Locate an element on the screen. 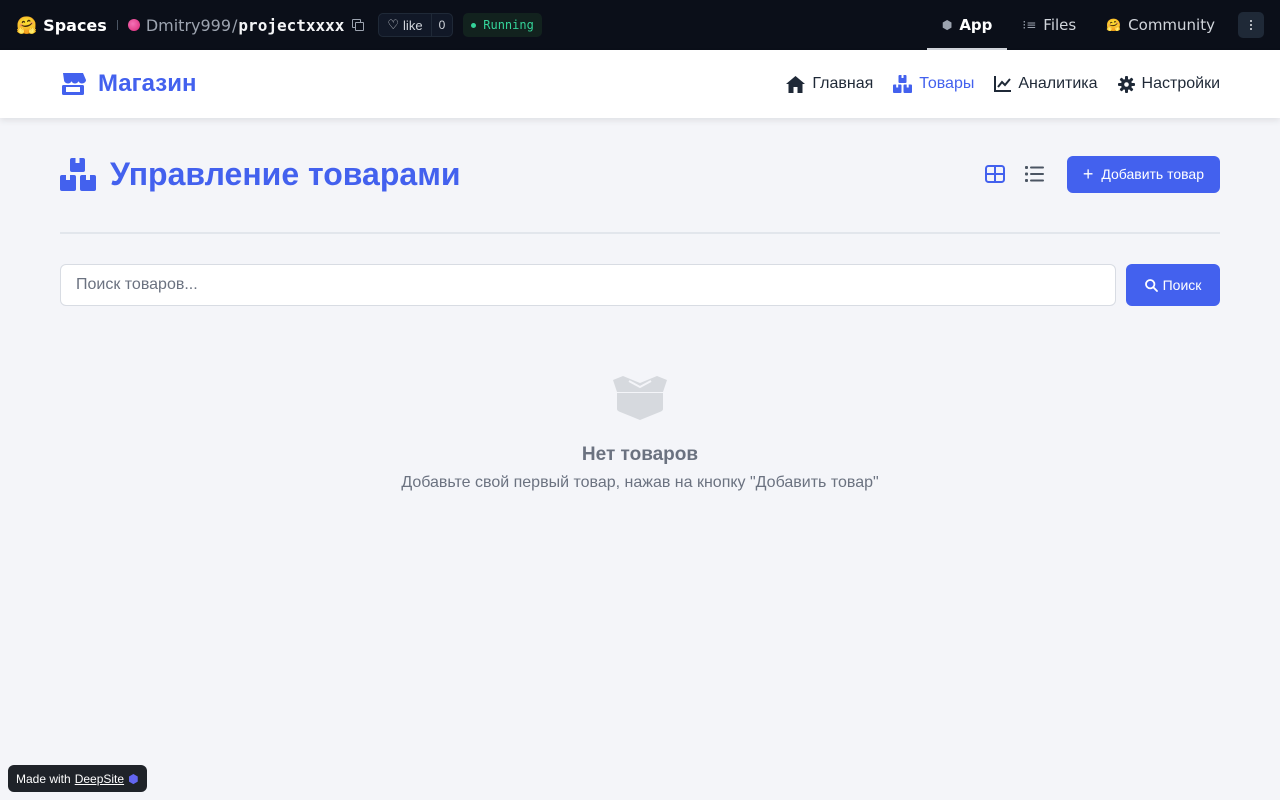 This screenshot has width=1280, height=800. gear-icon is located at coordinates (1126, 84).